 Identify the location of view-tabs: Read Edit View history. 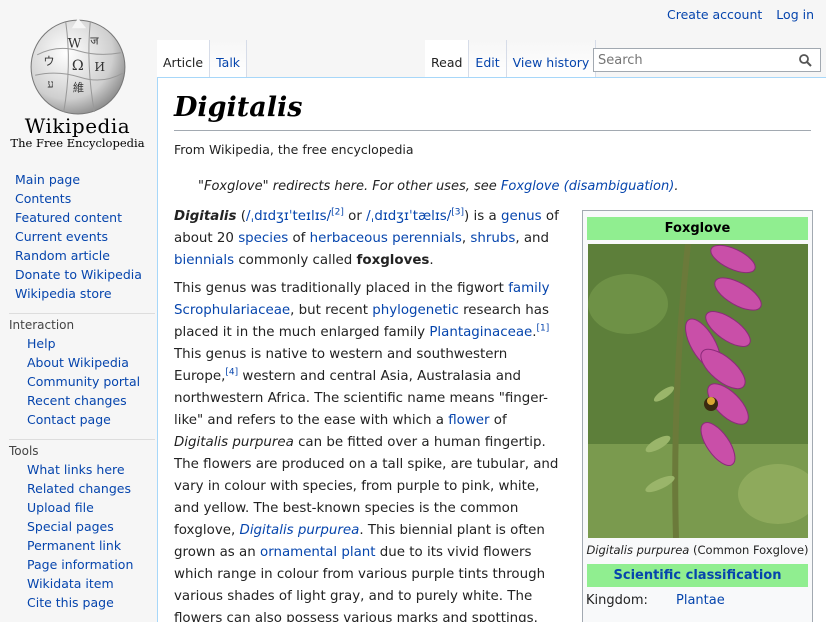
(511, 58).